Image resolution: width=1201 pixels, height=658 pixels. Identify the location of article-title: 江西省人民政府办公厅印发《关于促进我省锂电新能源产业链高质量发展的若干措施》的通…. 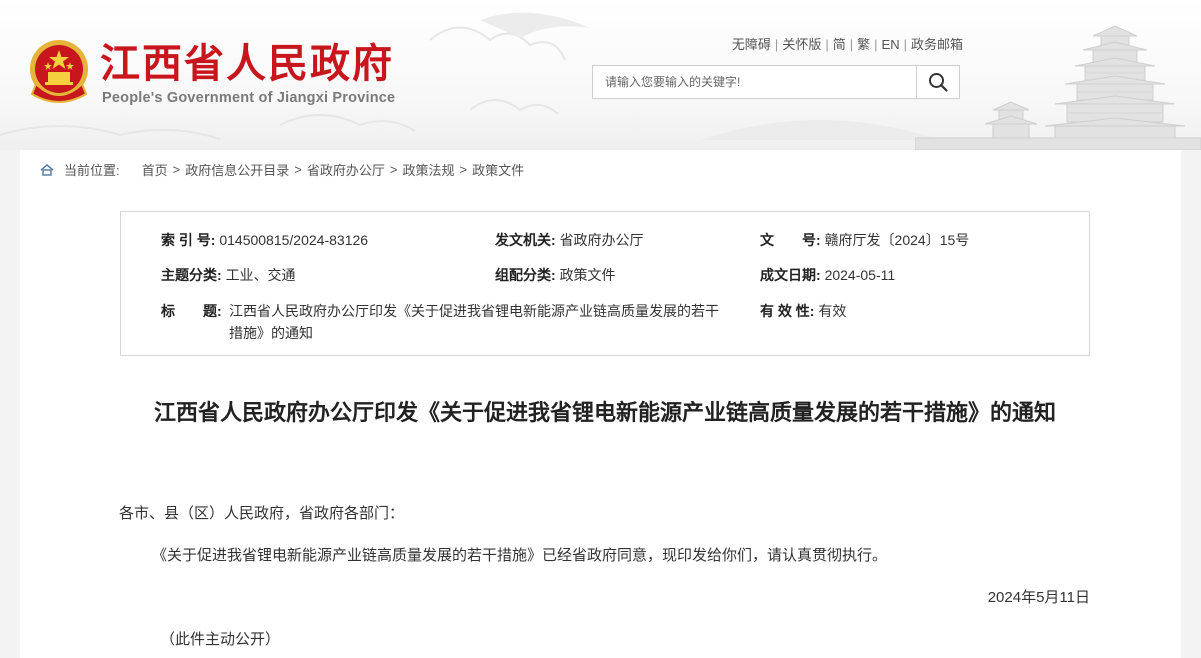
(604, 413).